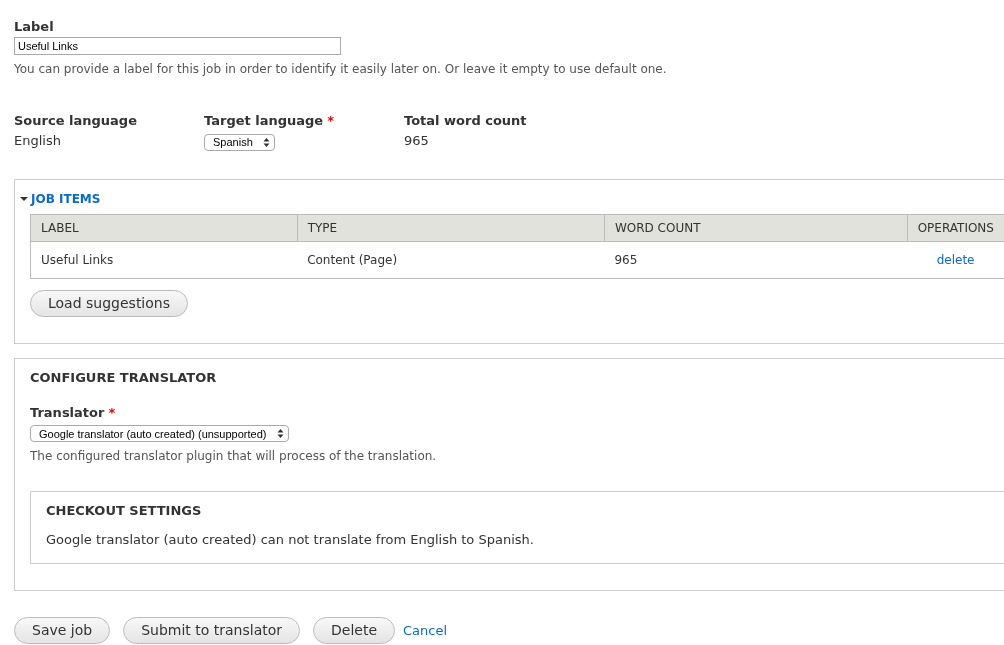 This screenshot has height=645, width=1004. I want to click on cancel-link: Cancel, so click(425, 630).